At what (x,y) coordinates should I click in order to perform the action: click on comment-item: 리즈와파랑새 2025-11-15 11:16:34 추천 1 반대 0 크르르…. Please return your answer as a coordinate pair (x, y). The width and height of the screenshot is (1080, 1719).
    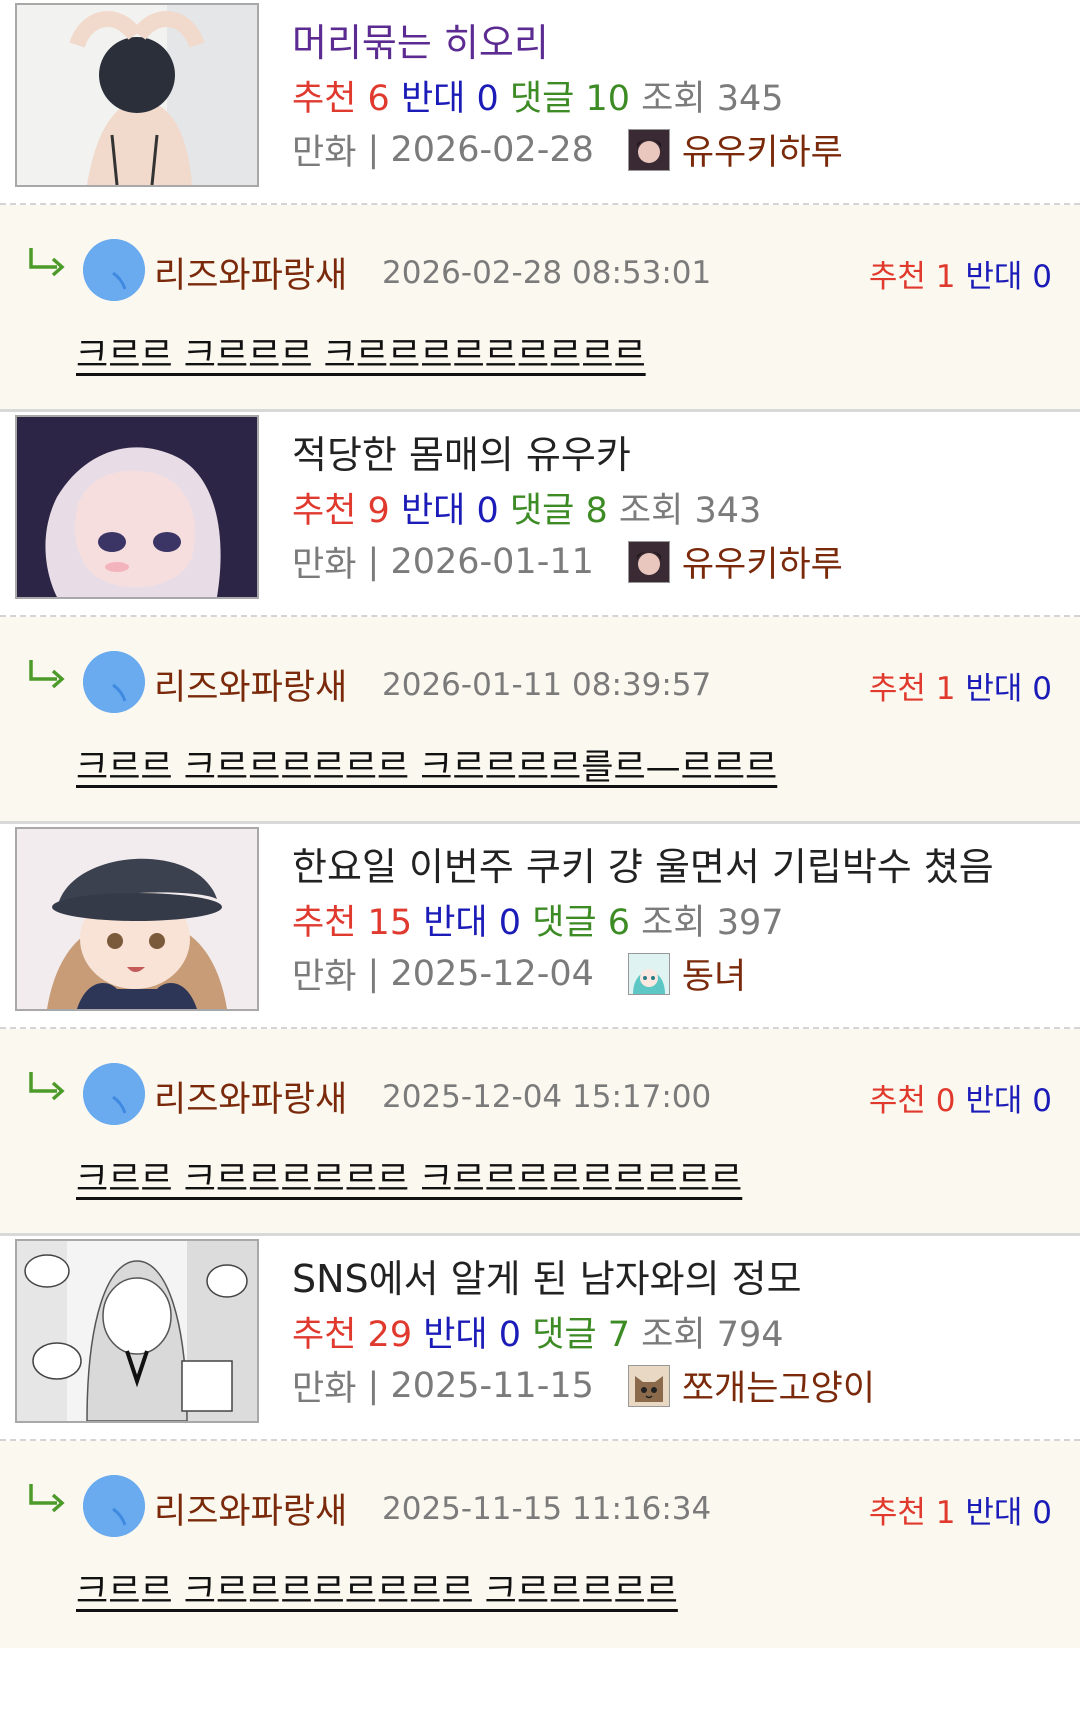
    Looking at the image, I should click on (540, 1544).